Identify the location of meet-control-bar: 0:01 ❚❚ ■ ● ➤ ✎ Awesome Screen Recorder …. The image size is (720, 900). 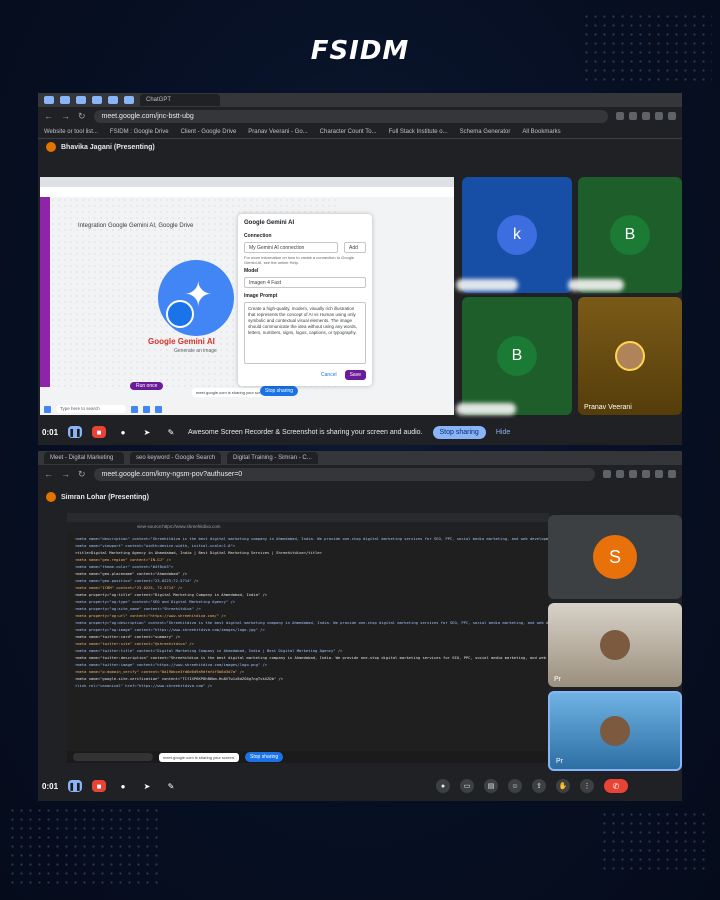
(360, 432).